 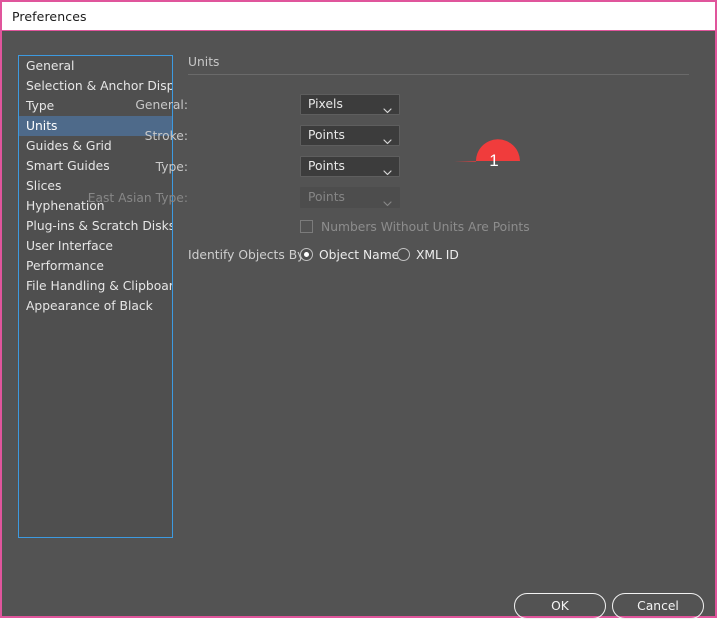 I want to click on east-asian-type-value: Points, so click(x=326, y=197).